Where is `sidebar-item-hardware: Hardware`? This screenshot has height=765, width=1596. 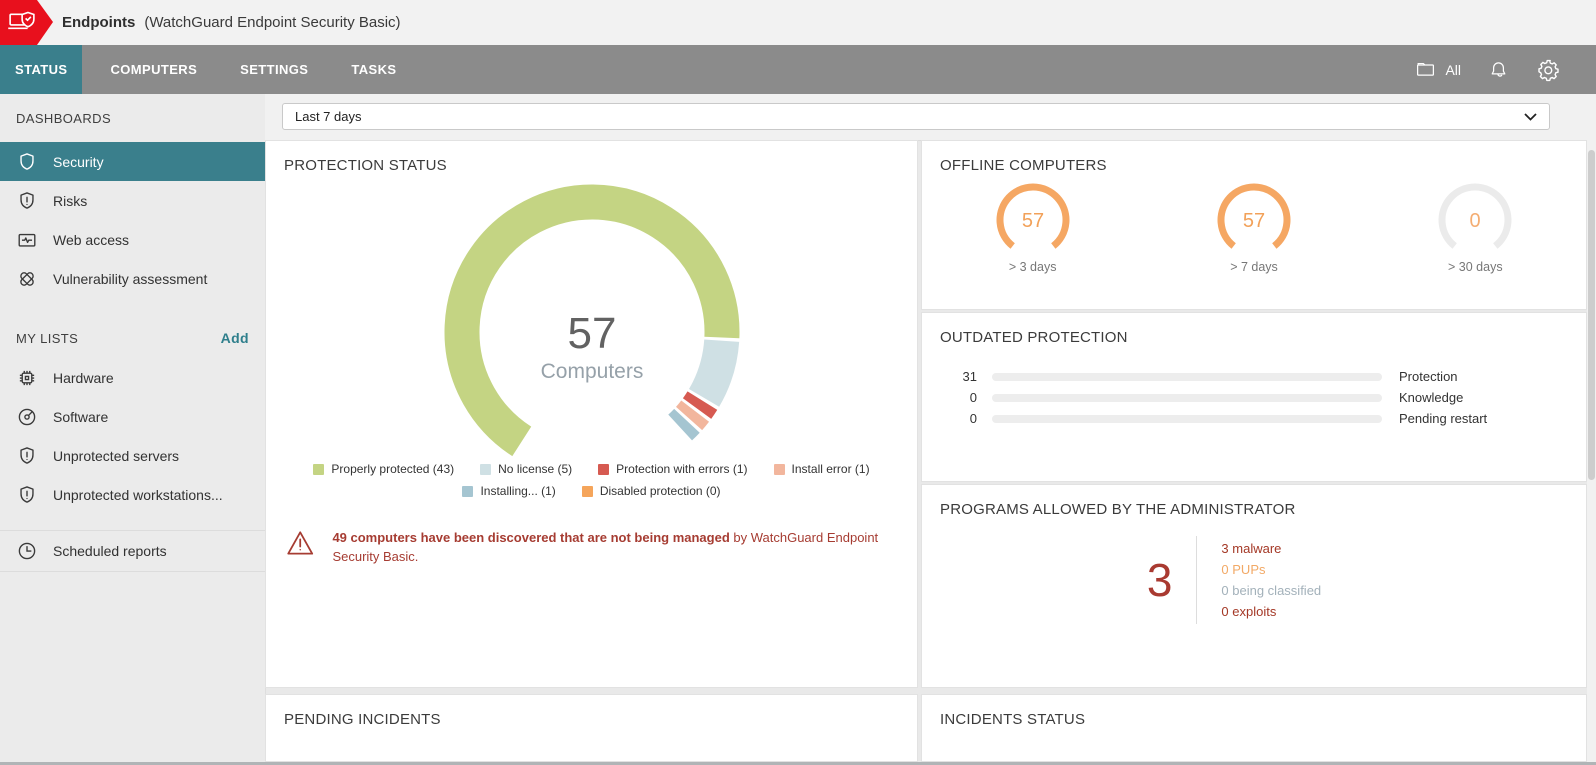 sidebar-item-hardware: Hardware is located at coordinates (132, 377).